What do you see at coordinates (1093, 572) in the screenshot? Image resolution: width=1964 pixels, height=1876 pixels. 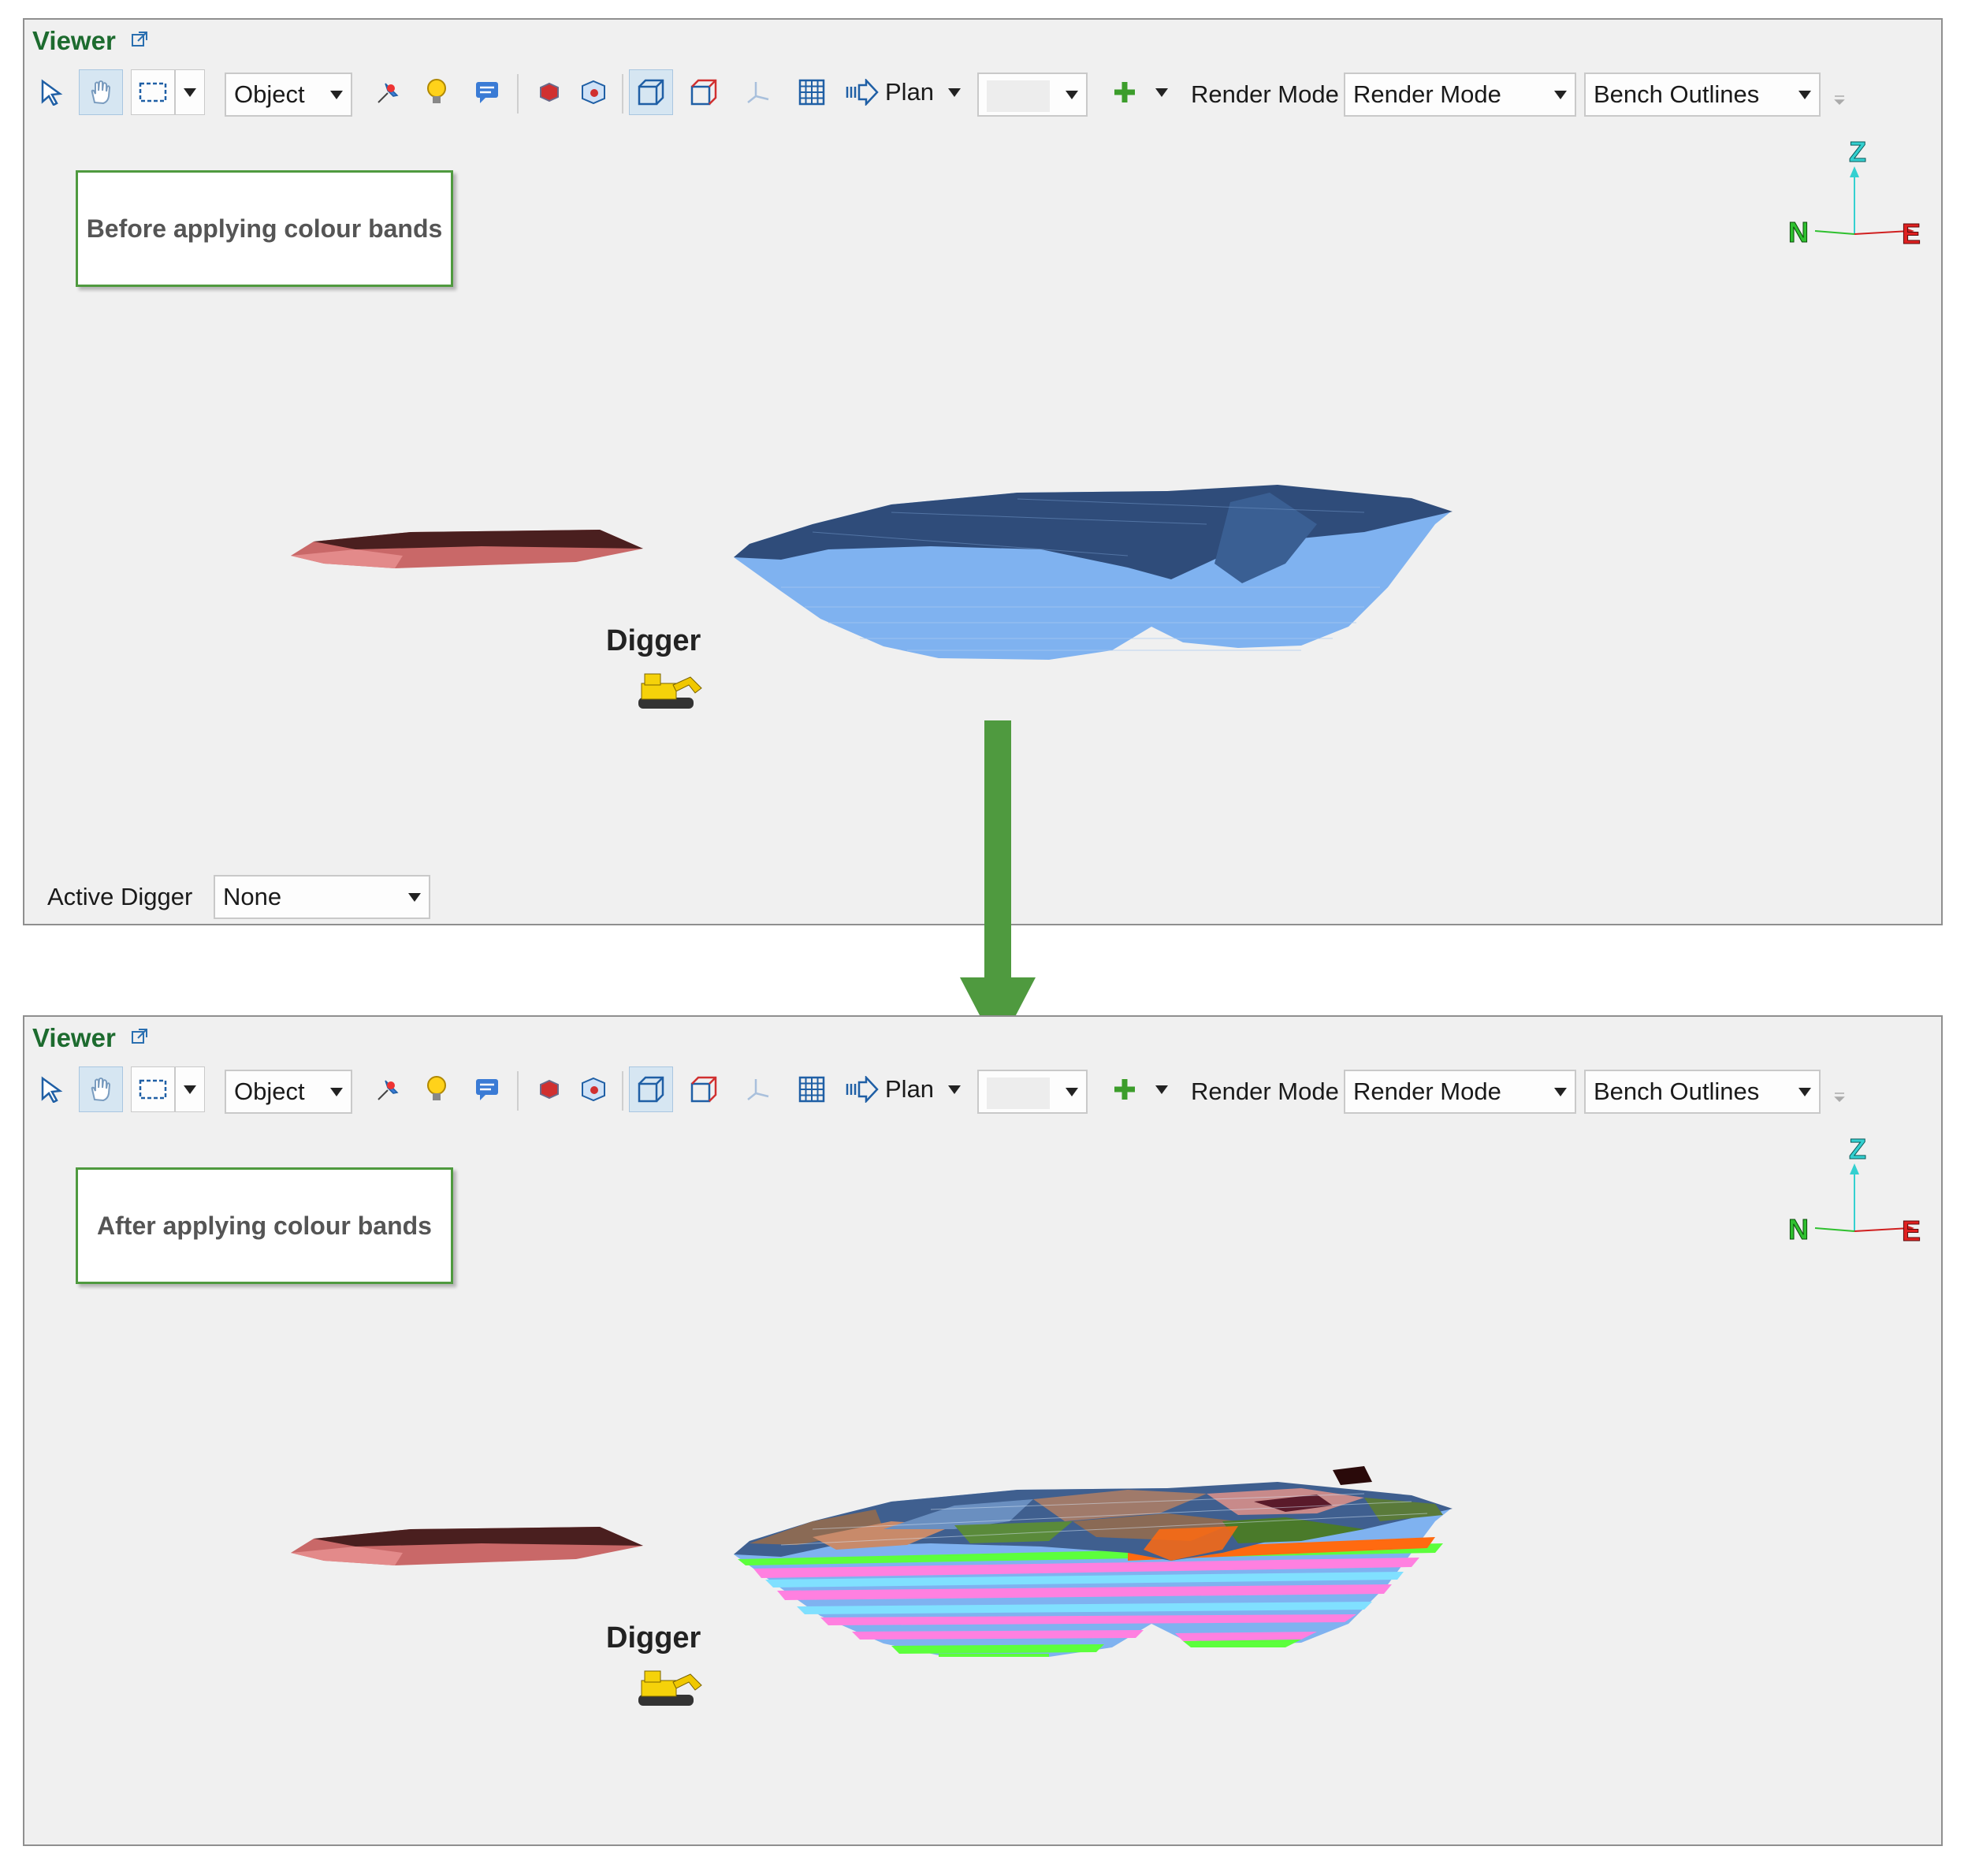 I see `pit-solid` at bounding box center [1093, 572].